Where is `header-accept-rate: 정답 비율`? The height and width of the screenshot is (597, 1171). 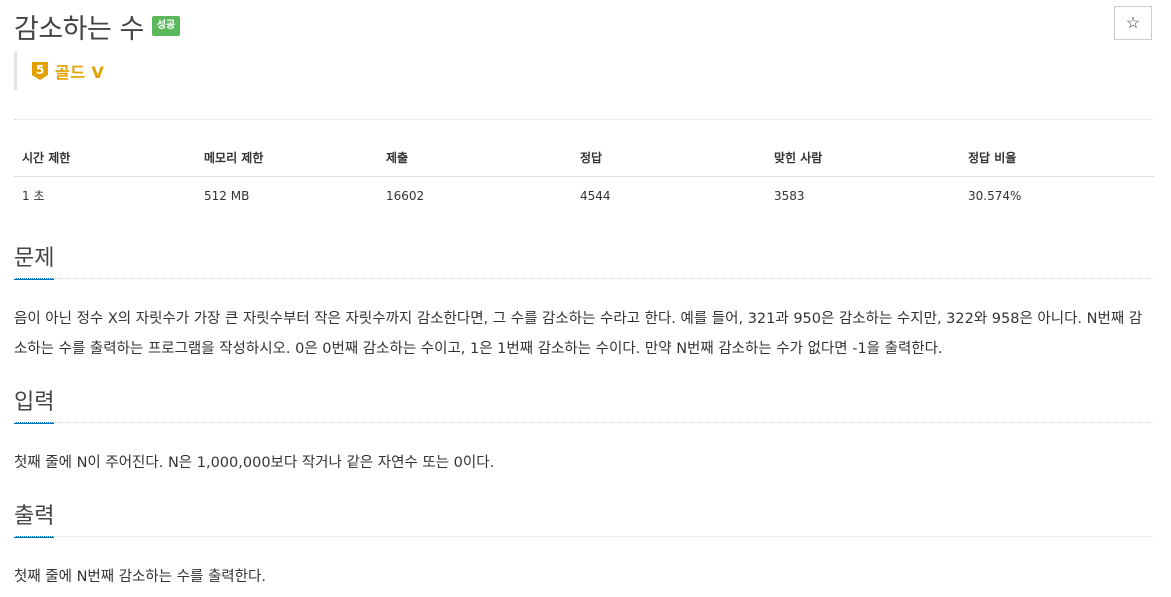
header-accept-rate: 정답 비율 is located at coordinates (1057, 158).